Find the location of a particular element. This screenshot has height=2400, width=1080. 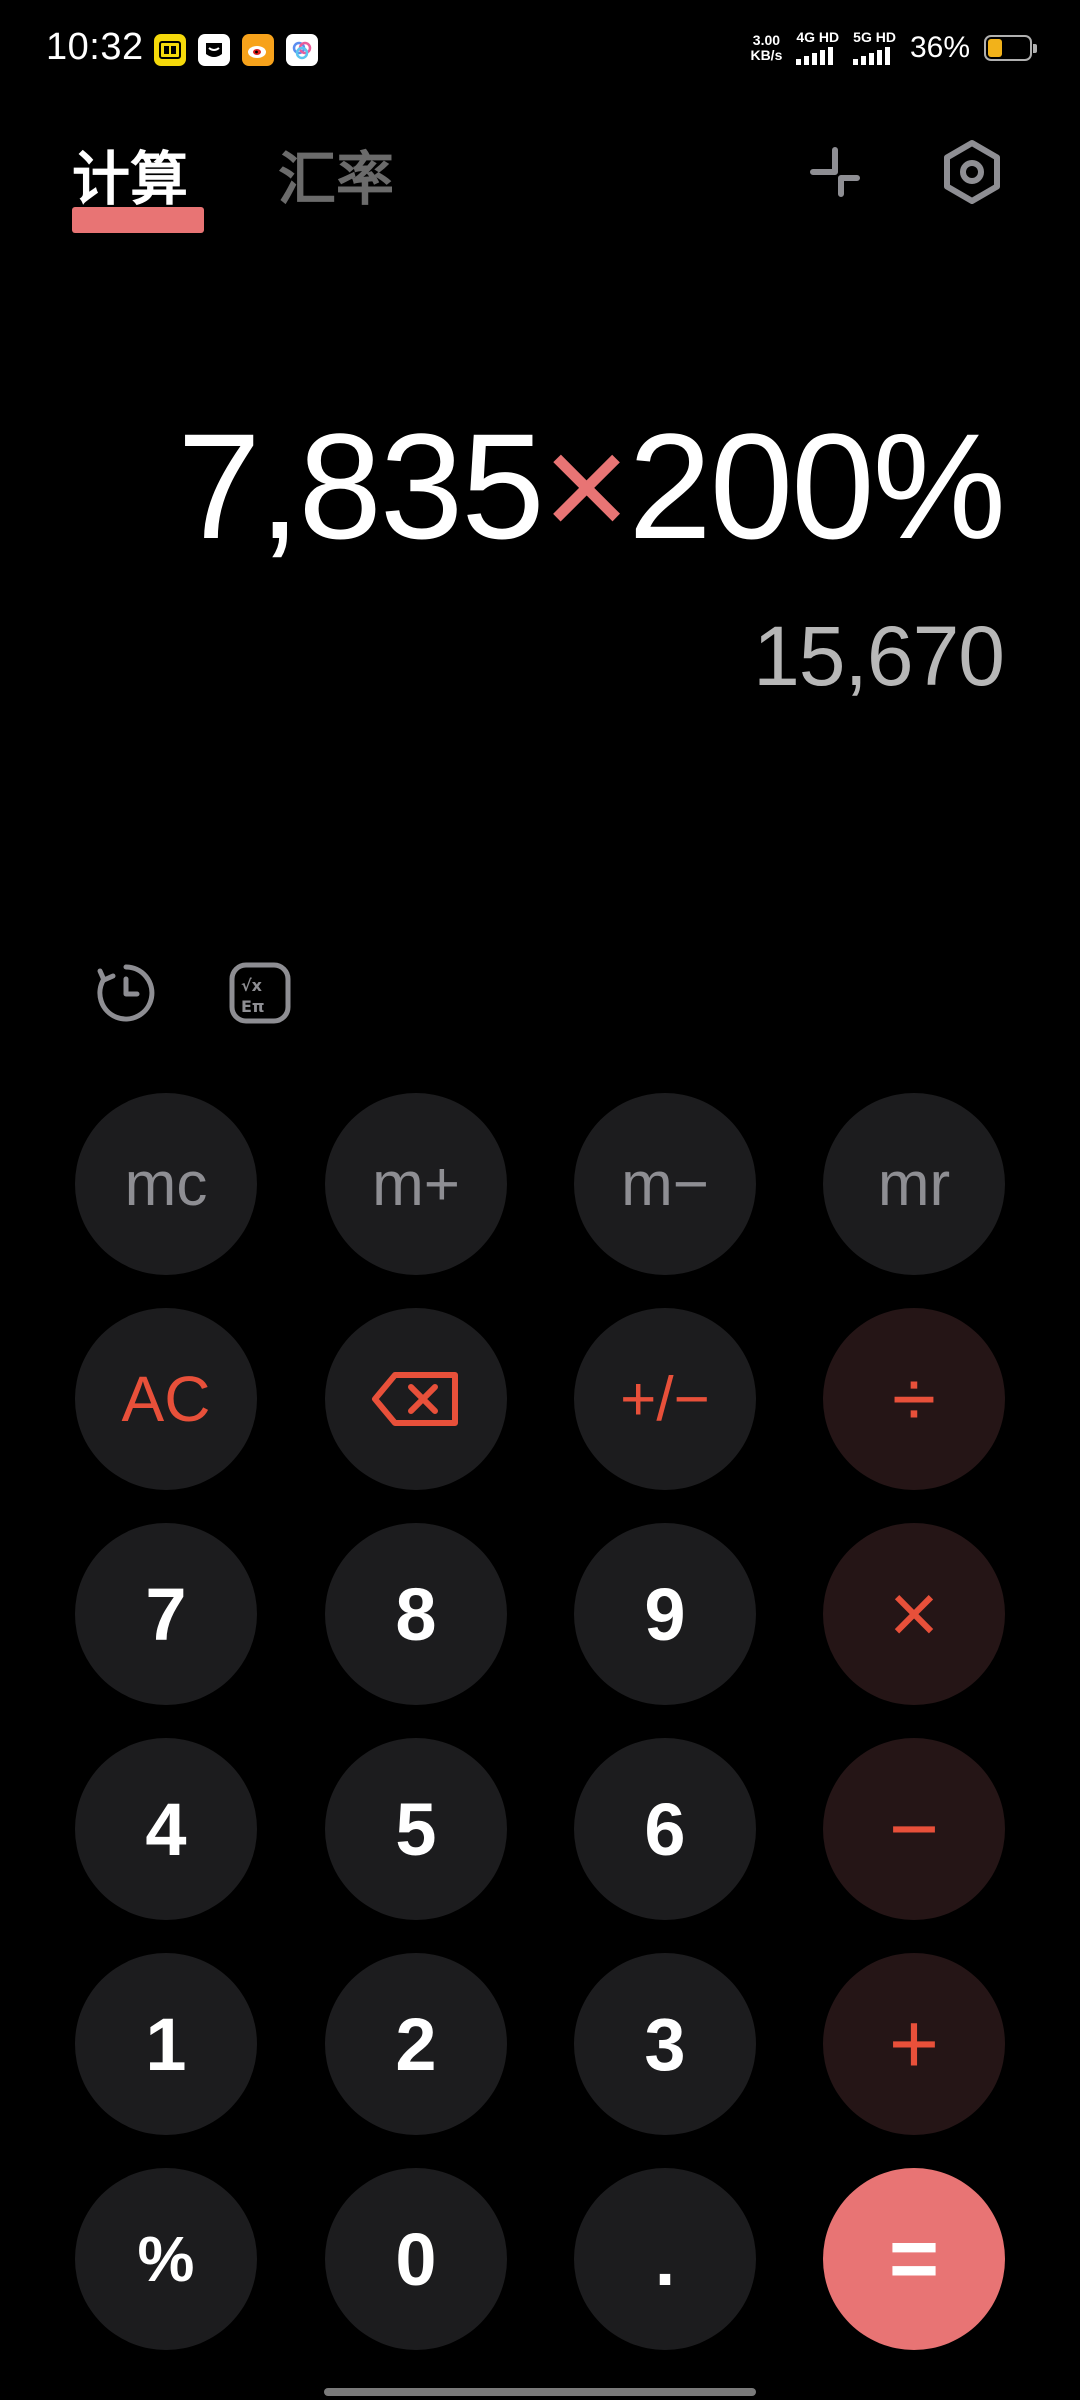

sim2-signal: 5G HD is located at coordinates (874, 47).